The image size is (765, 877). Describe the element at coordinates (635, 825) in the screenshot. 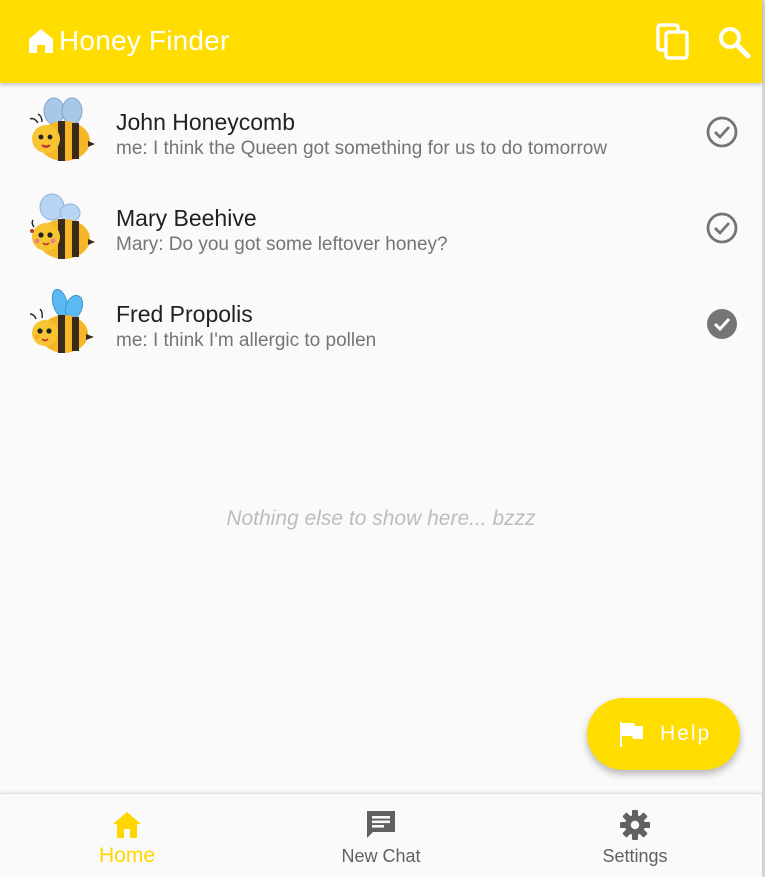

I see `gear-icon` at that location.